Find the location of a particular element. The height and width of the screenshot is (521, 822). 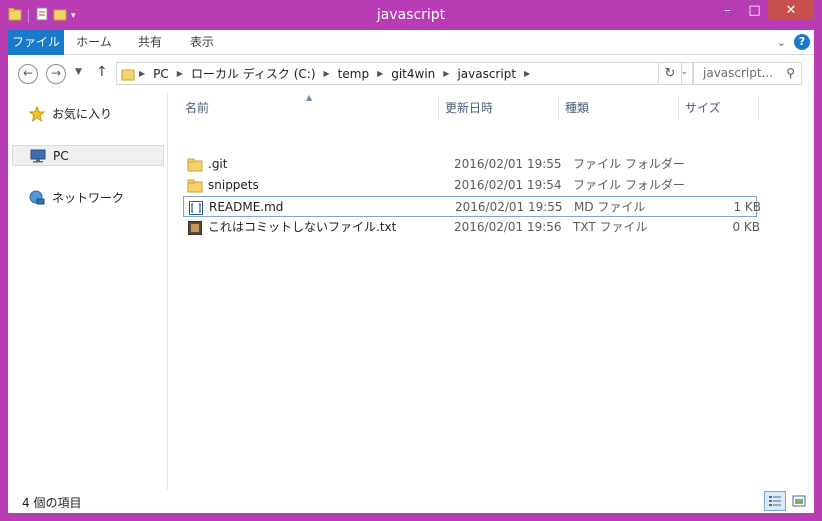

help-icon: ? is located at coordinates (802, 42).